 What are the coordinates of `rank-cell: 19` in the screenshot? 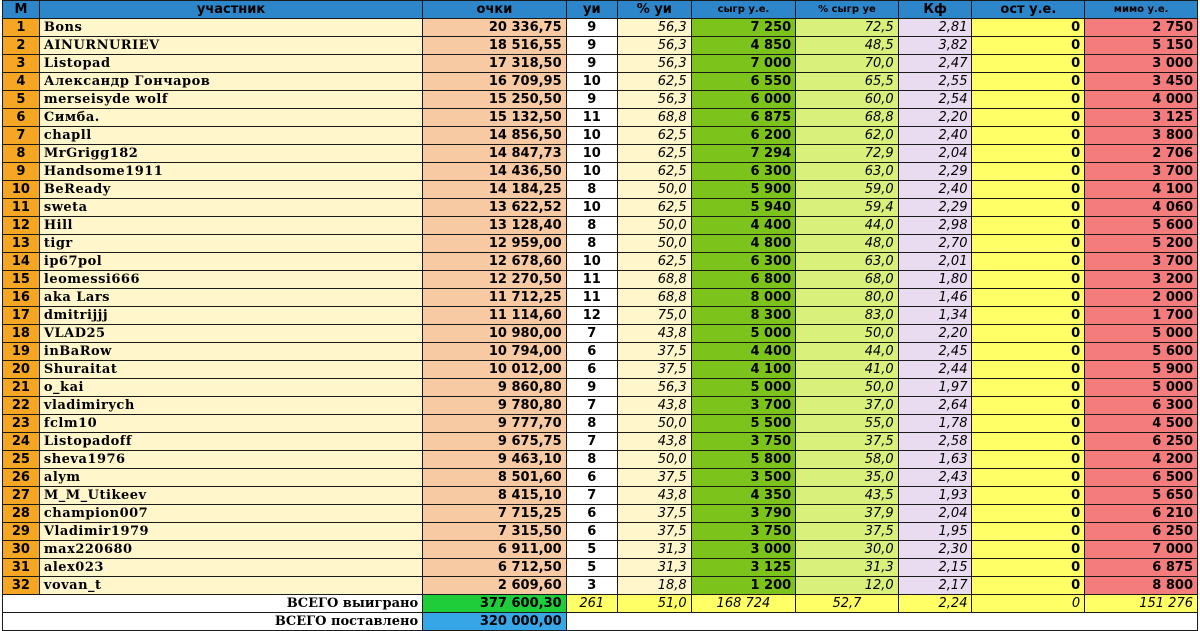 It's located at (21, 351).